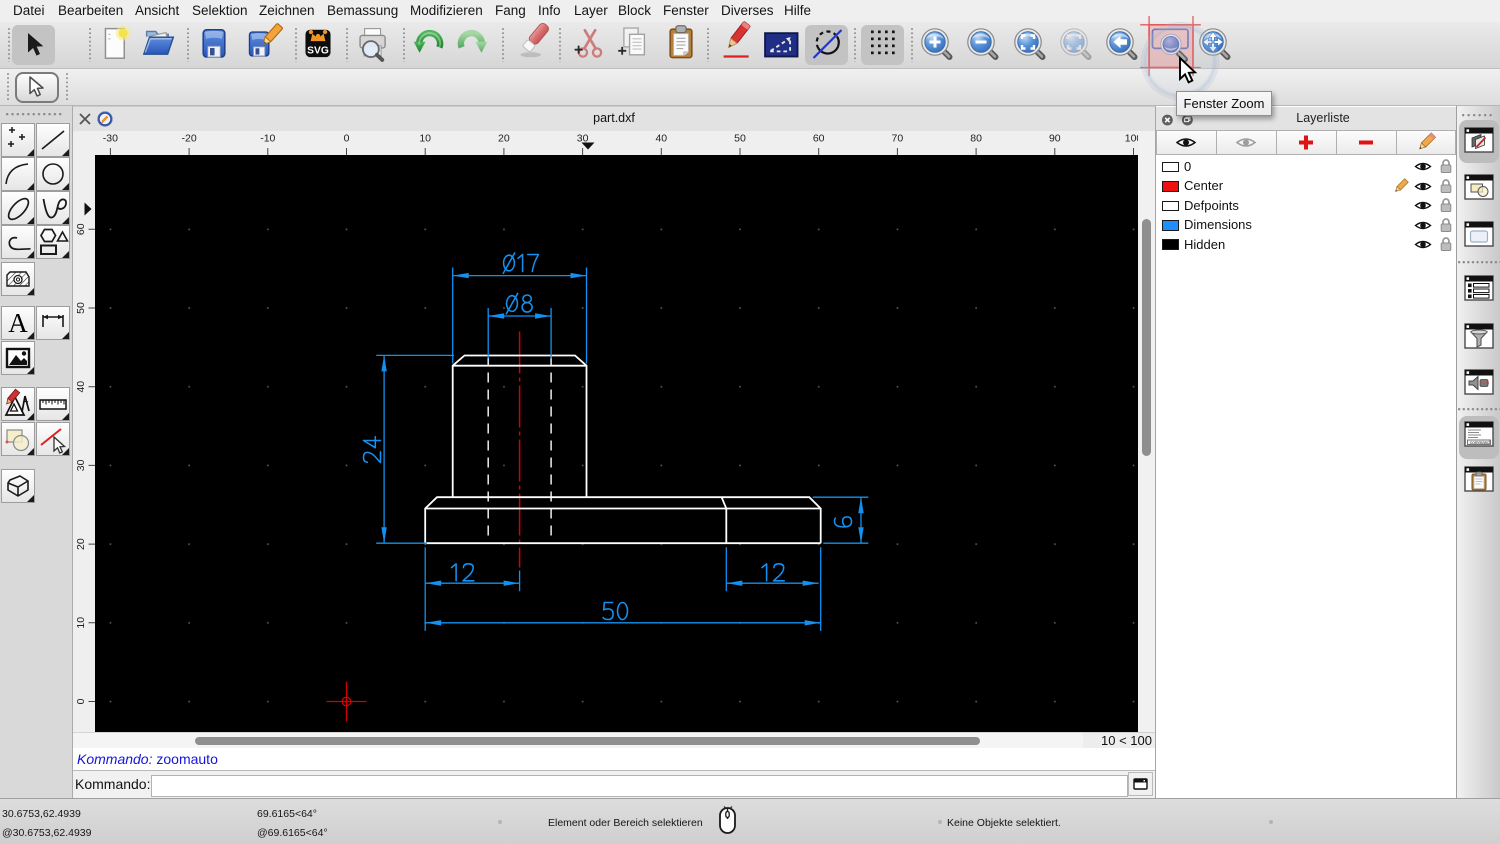  I want to click on svg-text: -10, so click(267, 138).